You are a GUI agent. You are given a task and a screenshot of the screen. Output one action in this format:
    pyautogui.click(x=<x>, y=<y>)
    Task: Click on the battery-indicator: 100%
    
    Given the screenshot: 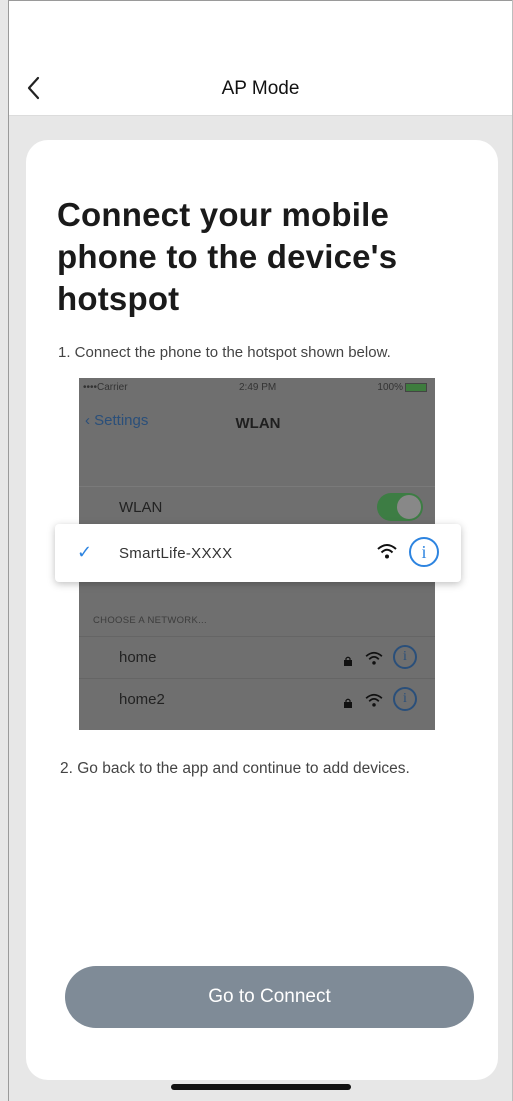 What is the action you would take?
    pyautogui.click(x=402, y=387)
    